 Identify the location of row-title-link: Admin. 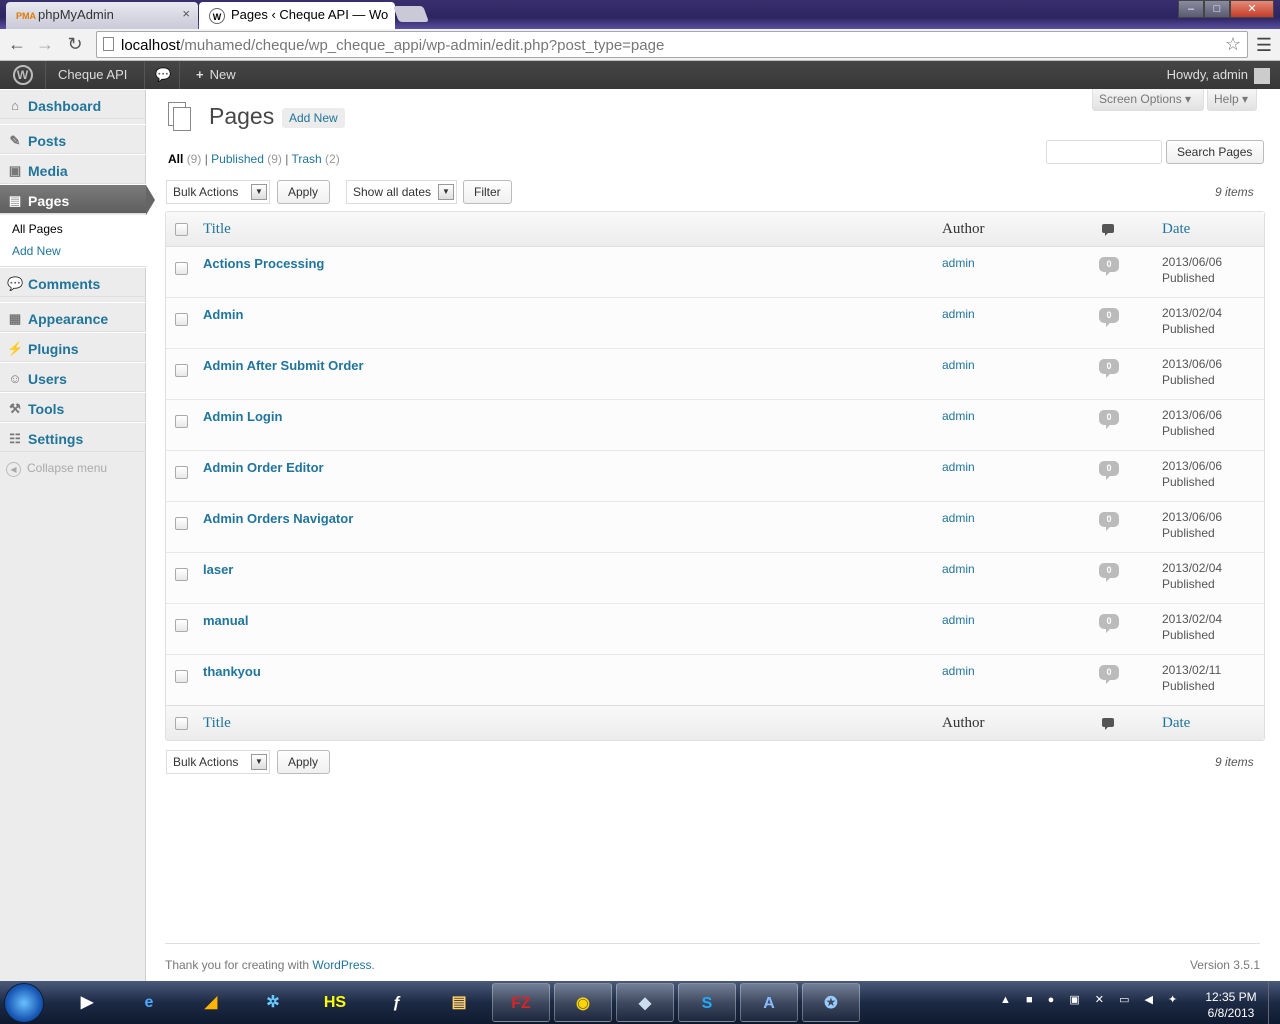
(223, 314).